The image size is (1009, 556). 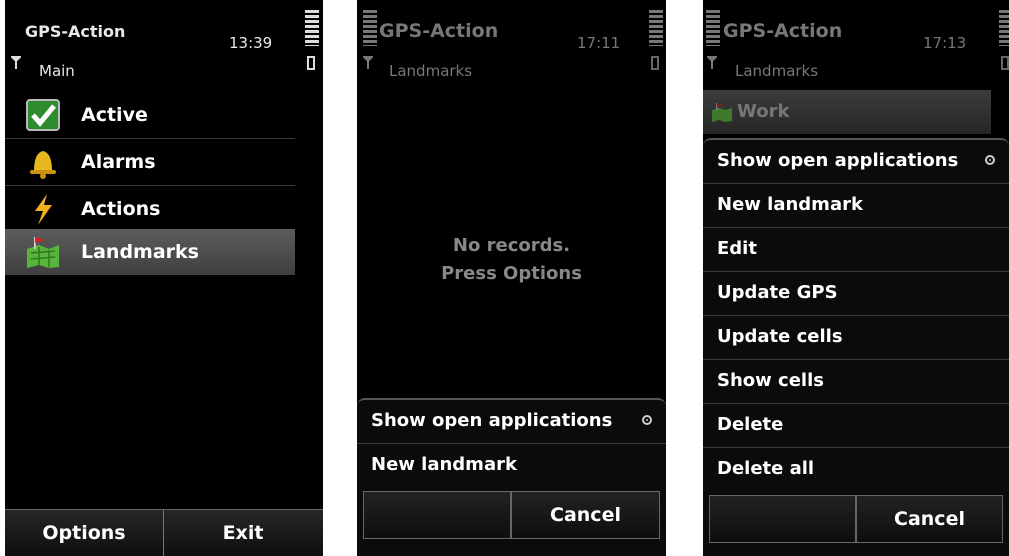 I want to click on menu-item-label: Landmarks, so click(x=140, y=252).